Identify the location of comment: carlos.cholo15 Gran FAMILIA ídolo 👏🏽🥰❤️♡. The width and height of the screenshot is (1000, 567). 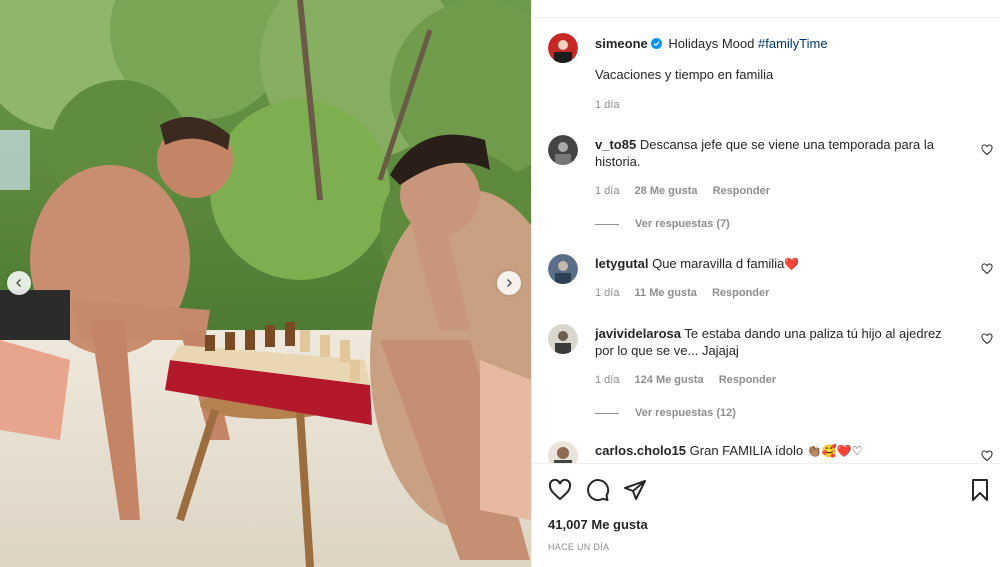
(770, 452).